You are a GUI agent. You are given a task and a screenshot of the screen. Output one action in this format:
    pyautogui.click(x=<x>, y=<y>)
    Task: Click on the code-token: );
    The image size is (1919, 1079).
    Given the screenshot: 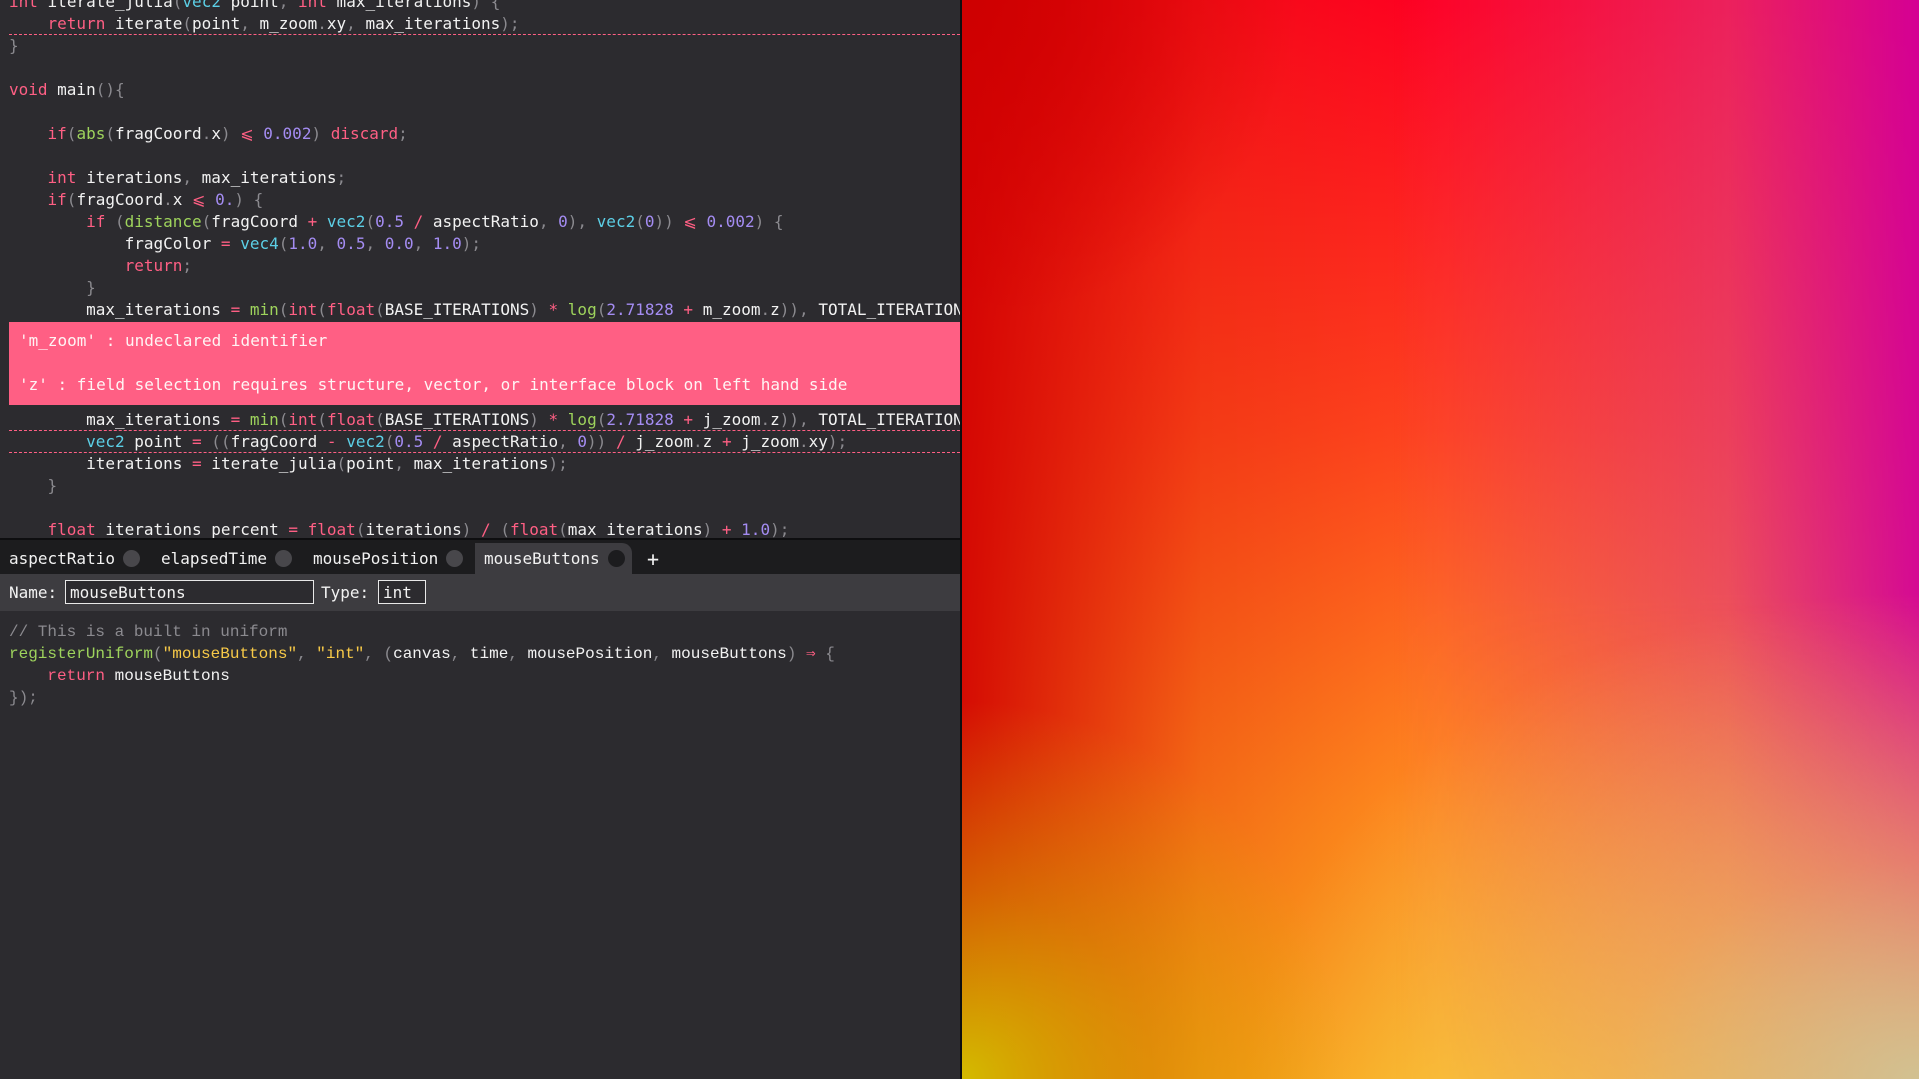 What is the action you would take?
    pyautogui.click(x=510, y=23)
    